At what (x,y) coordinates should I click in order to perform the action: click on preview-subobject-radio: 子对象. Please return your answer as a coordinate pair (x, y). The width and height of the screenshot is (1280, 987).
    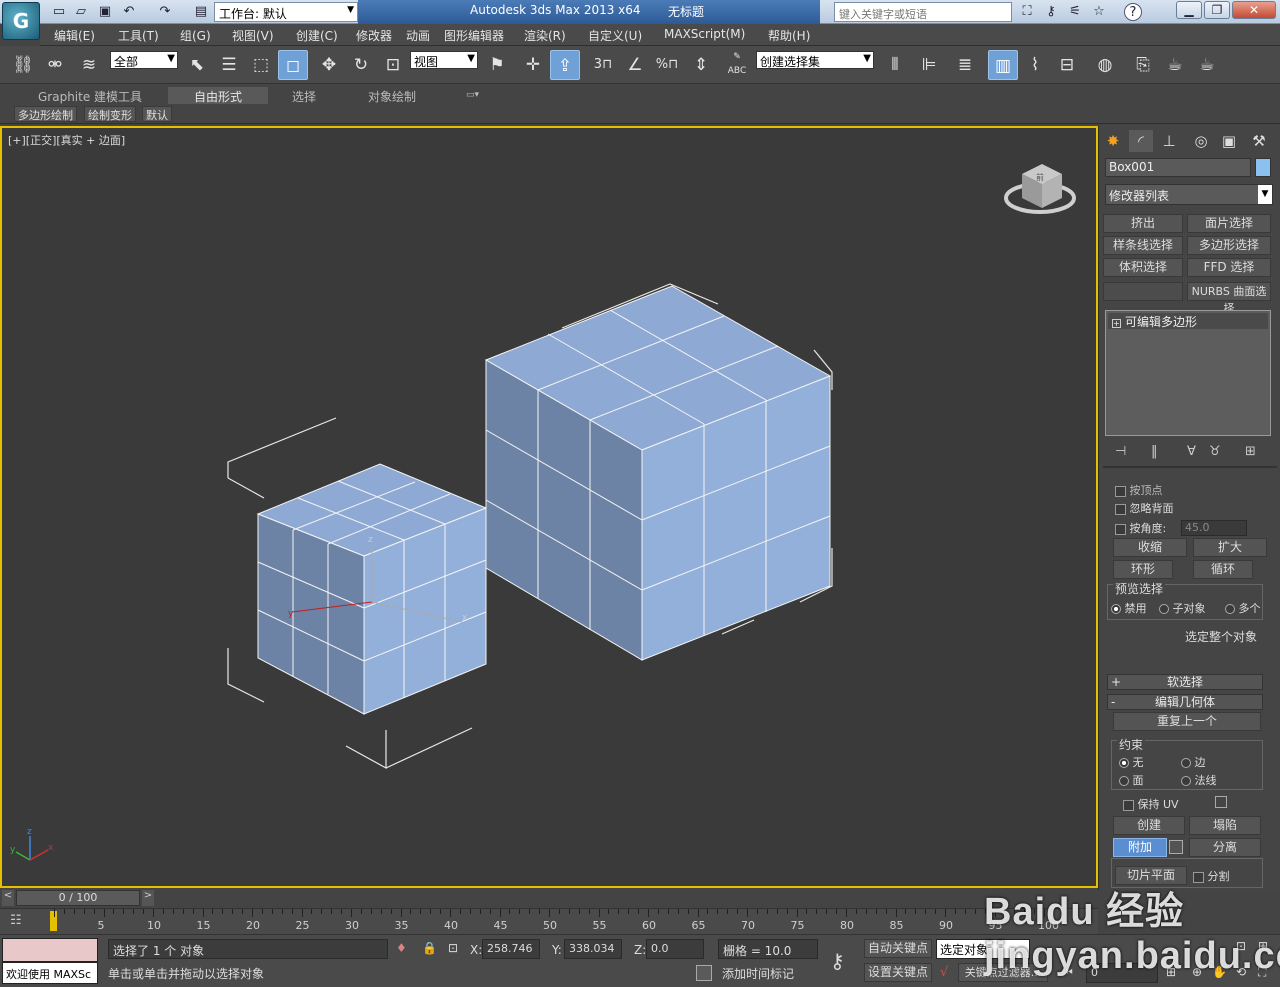
    Looking at the image, I should click on (1182, 608).